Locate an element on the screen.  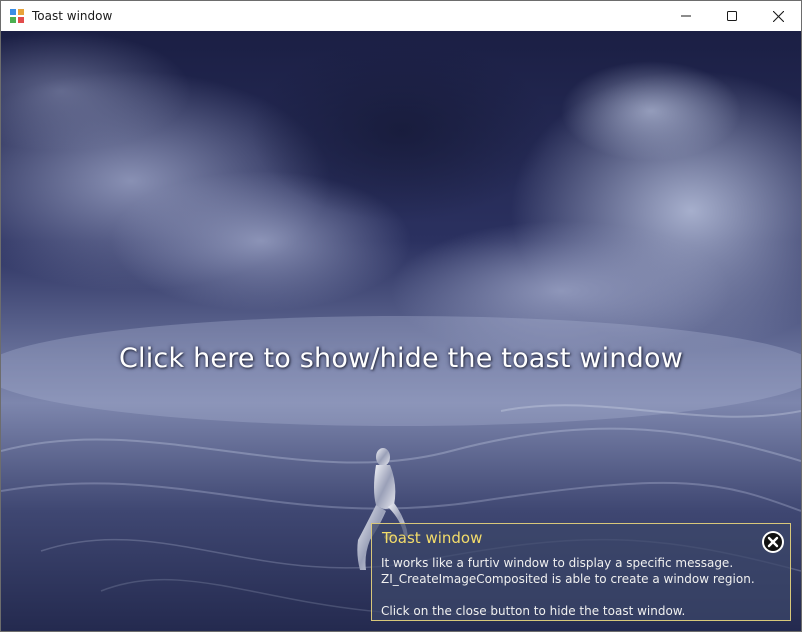
maximize-icon is located at coordinates (732, 16).